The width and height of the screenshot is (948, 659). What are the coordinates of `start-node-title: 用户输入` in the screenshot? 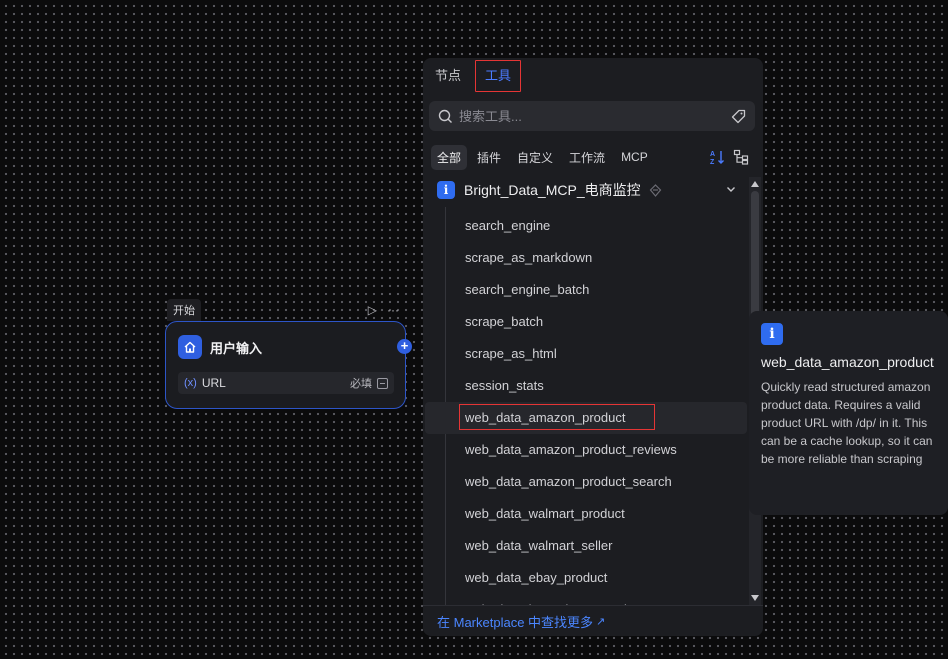 It's located at (236, 348).